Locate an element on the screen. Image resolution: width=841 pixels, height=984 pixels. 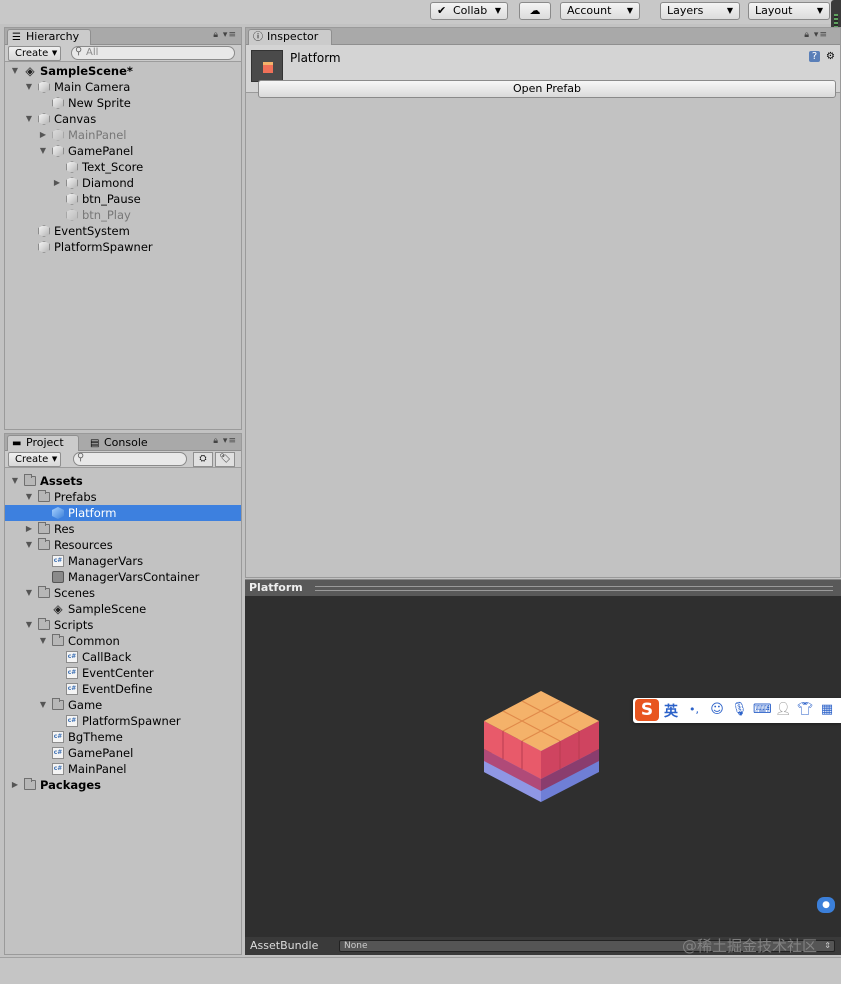
tree-row: ▼ Assets is located at coordinates (123, 481).